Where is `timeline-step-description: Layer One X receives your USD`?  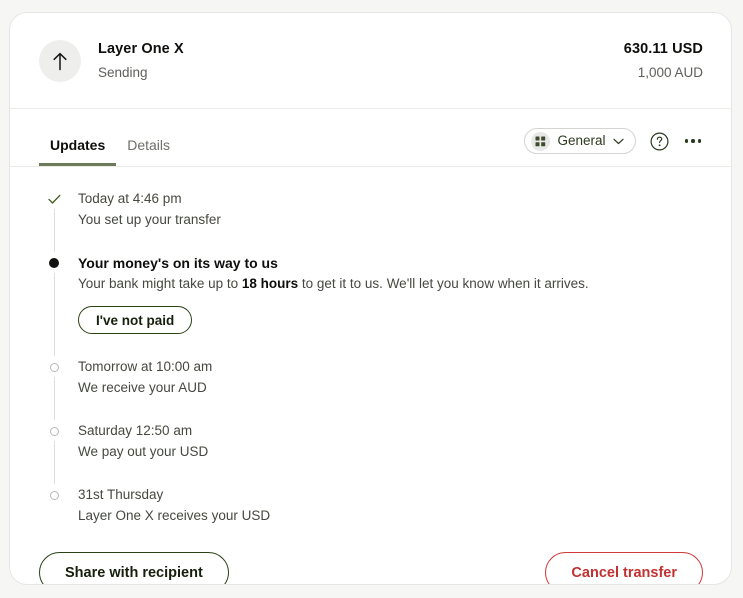 timeline-step-description: Layer One X receives your USD is located at coordinates (174, 515).